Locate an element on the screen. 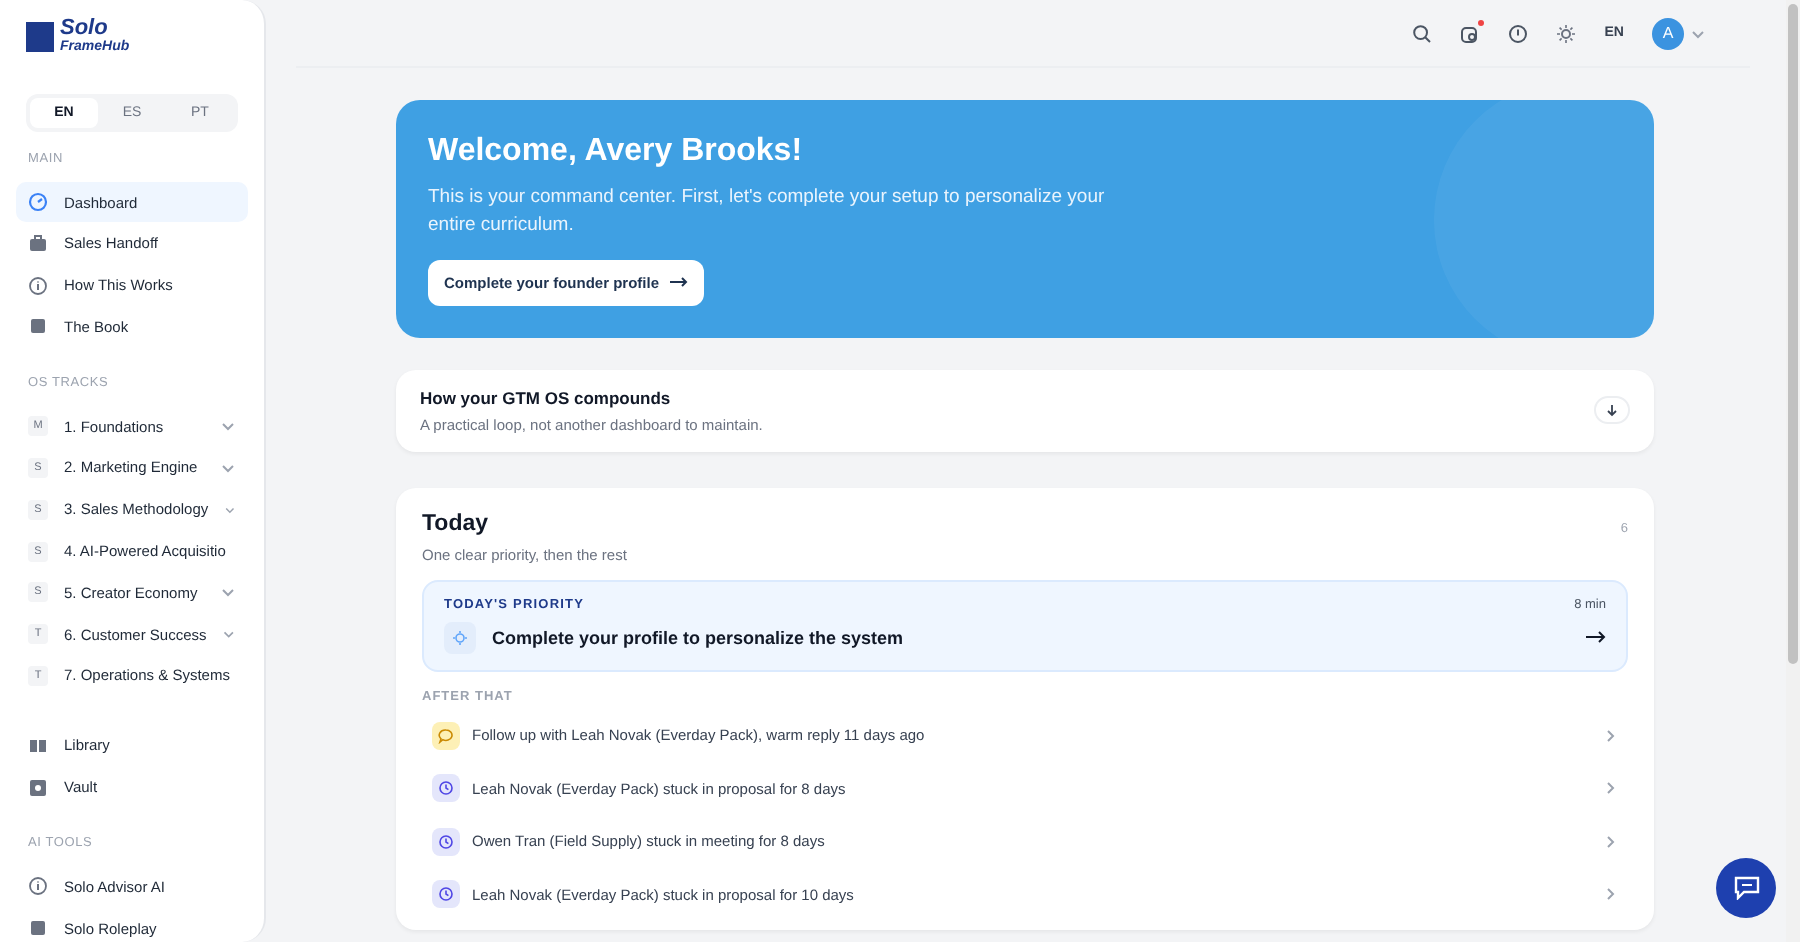 The image size is (1800, 942). priority-text: Complete your profile to personalize the system is located at coordinates (699, 637).